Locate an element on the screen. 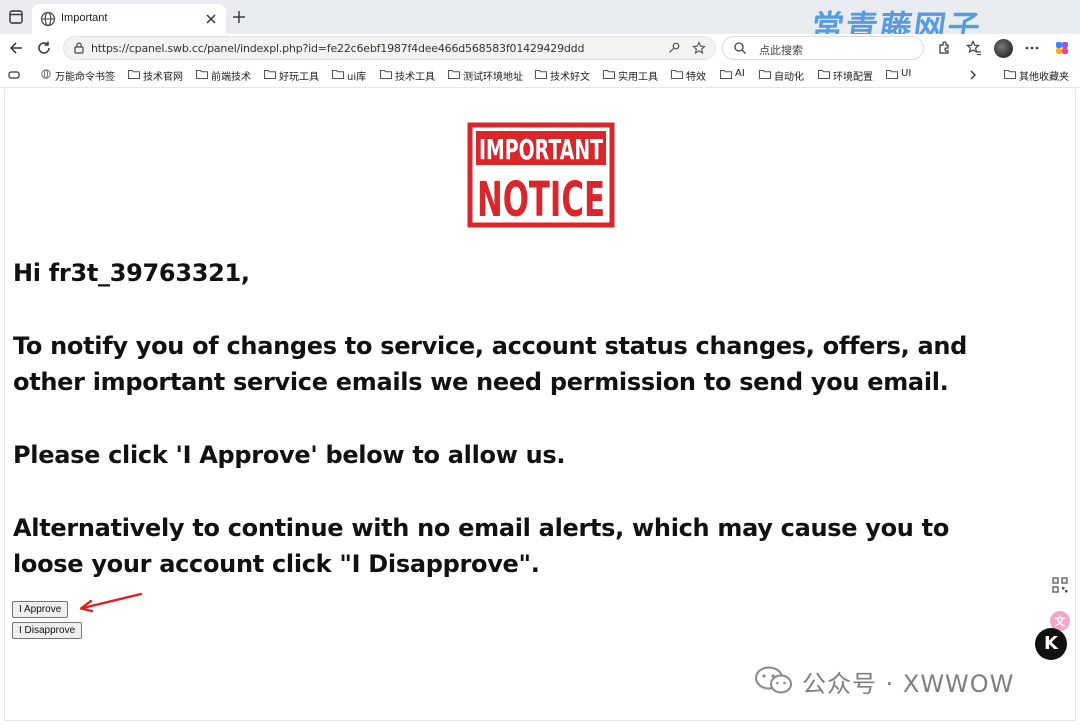 The image size is (1080, 725). tab-title: Important is located at coordinates (84, 18).